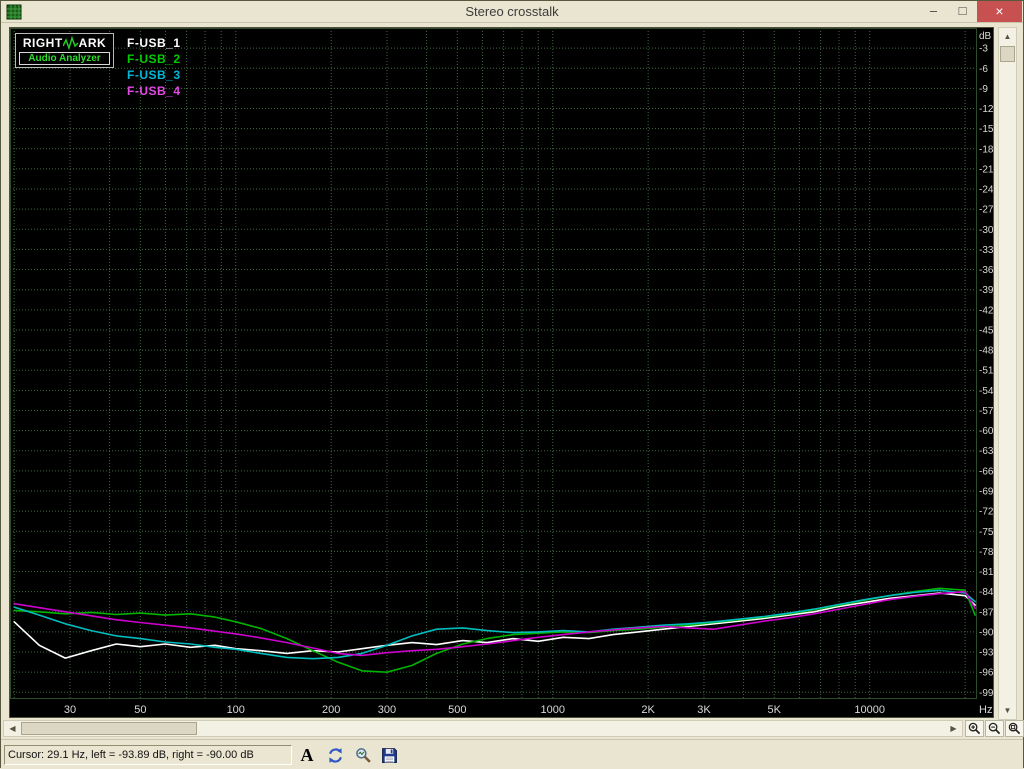 Image resolution: width=1024 pixels, height=769 pixels. Describe the element at coordinates (154, 59) in the screenshot. I see `legend-item: F-USB_2` at that location.